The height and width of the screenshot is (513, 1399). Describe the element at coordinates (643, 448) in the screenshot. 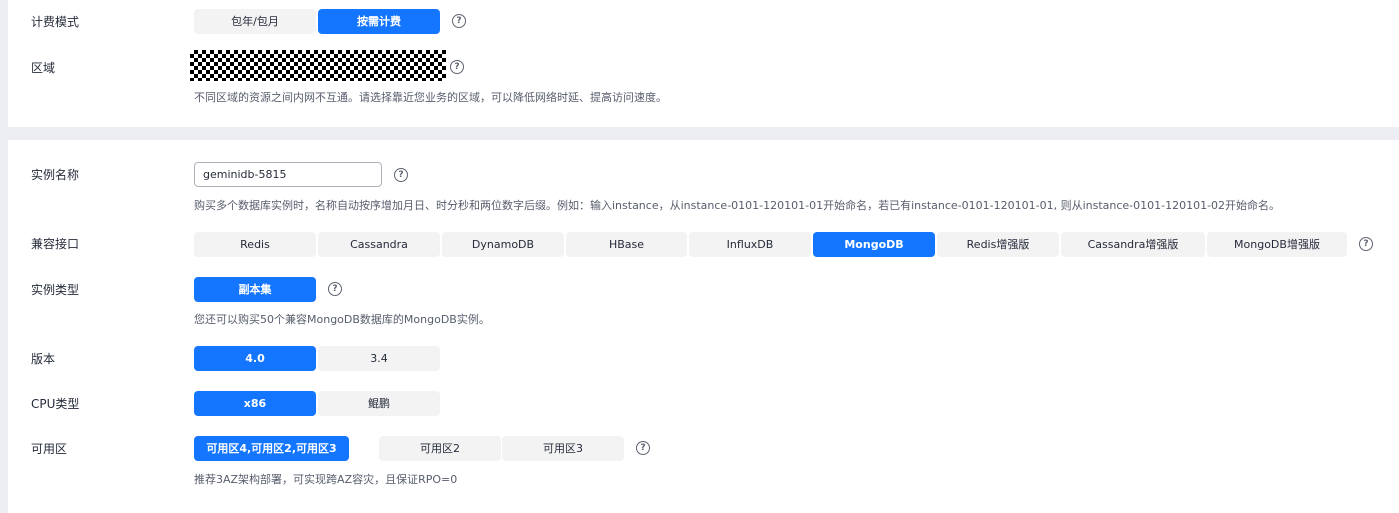

I see `az-help-icon: ?` at that location.